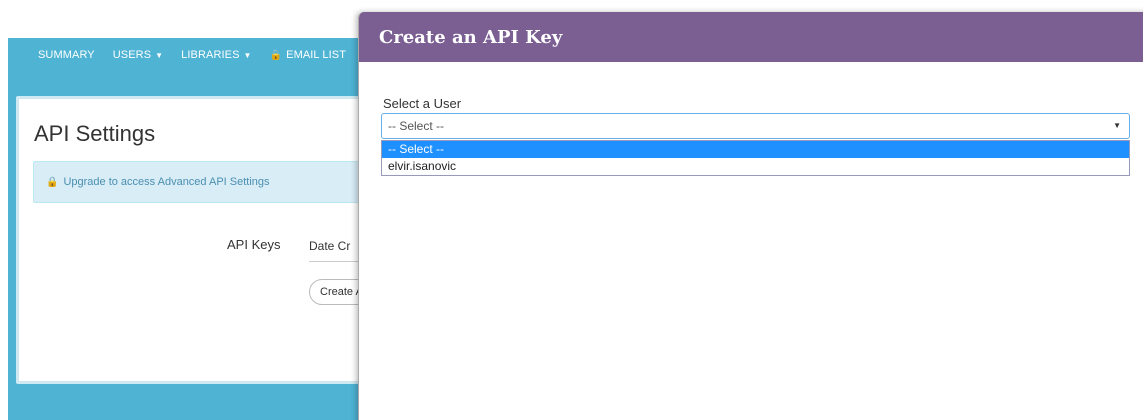 This screenshot has height=420, width=1143. What do you see at coordinates (254, 244) in the screenshot?
I see `api-keys-label: API Keys` at bounding box center [254, 244].